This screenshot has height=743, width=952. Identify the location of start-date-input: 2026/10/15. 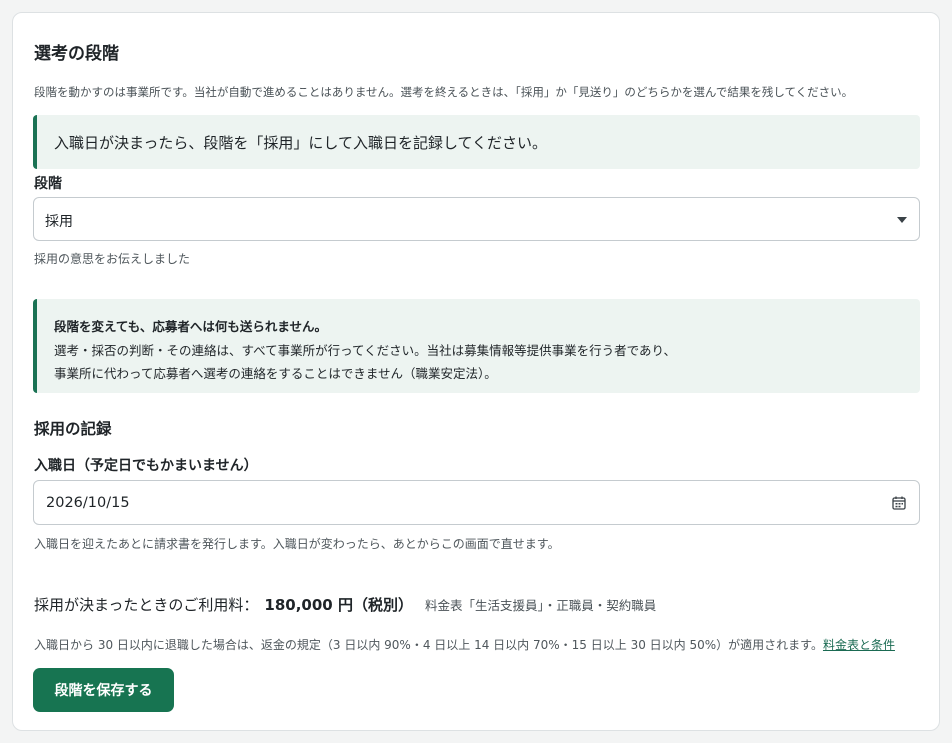
(476, 502).